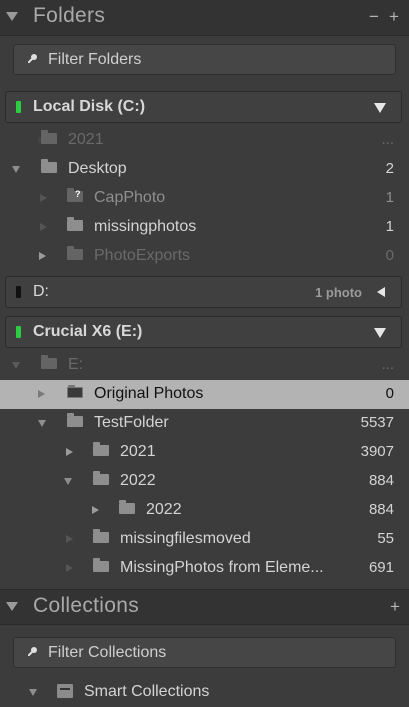 The image size is (409, 707). What do you see at coordinates (88, 331) in the screenshot?
I see `volume-name: Crucial X6 (E:)` at bounding box center [88, 331].